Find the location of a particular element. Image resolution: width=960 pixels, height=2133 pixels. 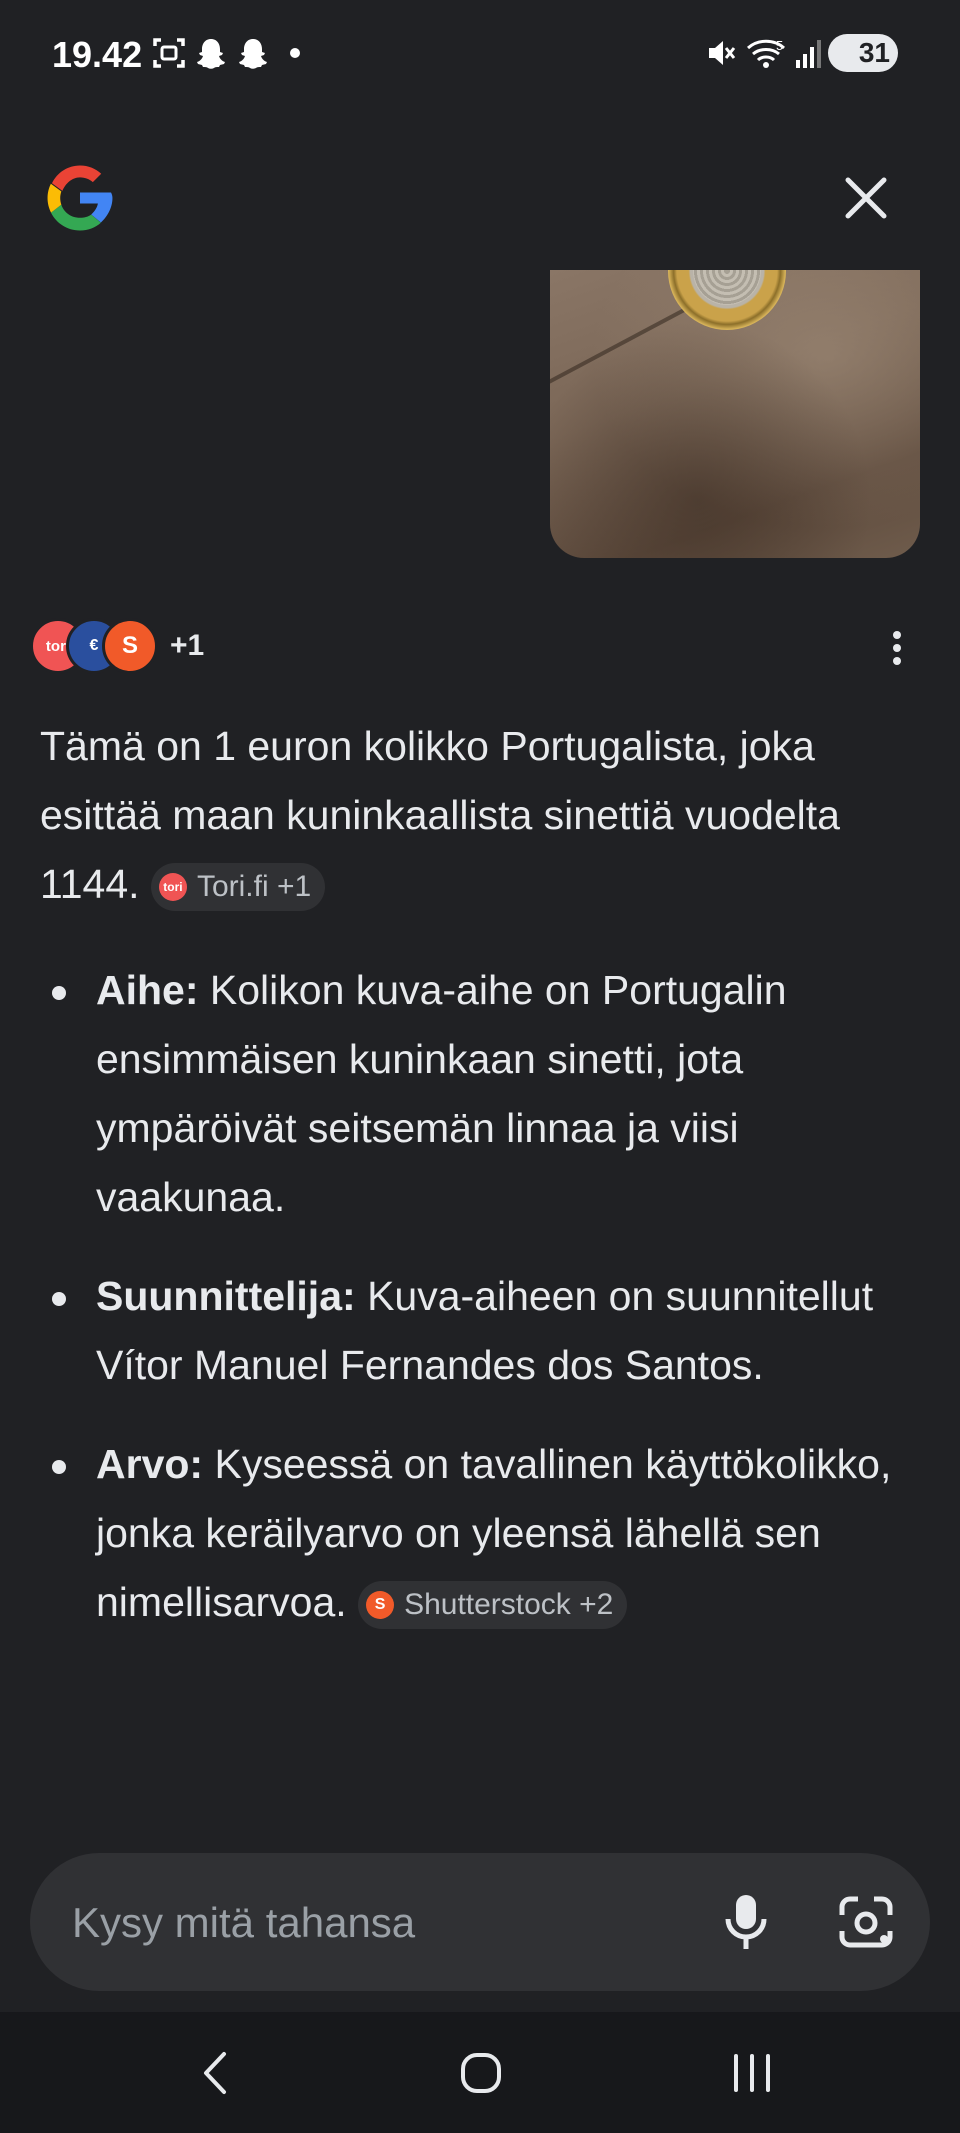

ask-bar is located at coordinates (480, 1923).